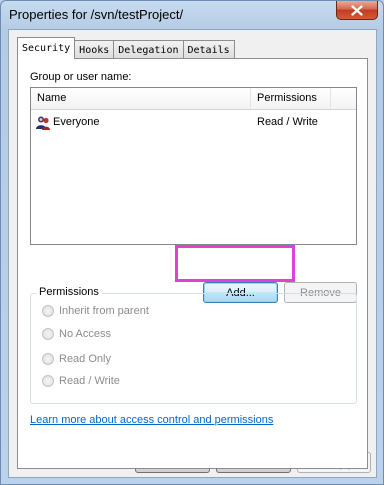 The image size is (384, 485). What do you see at coordinates (85, 359) in the screenshot?
I see `radio-label: Read Only` at bounding box center [85, 359].